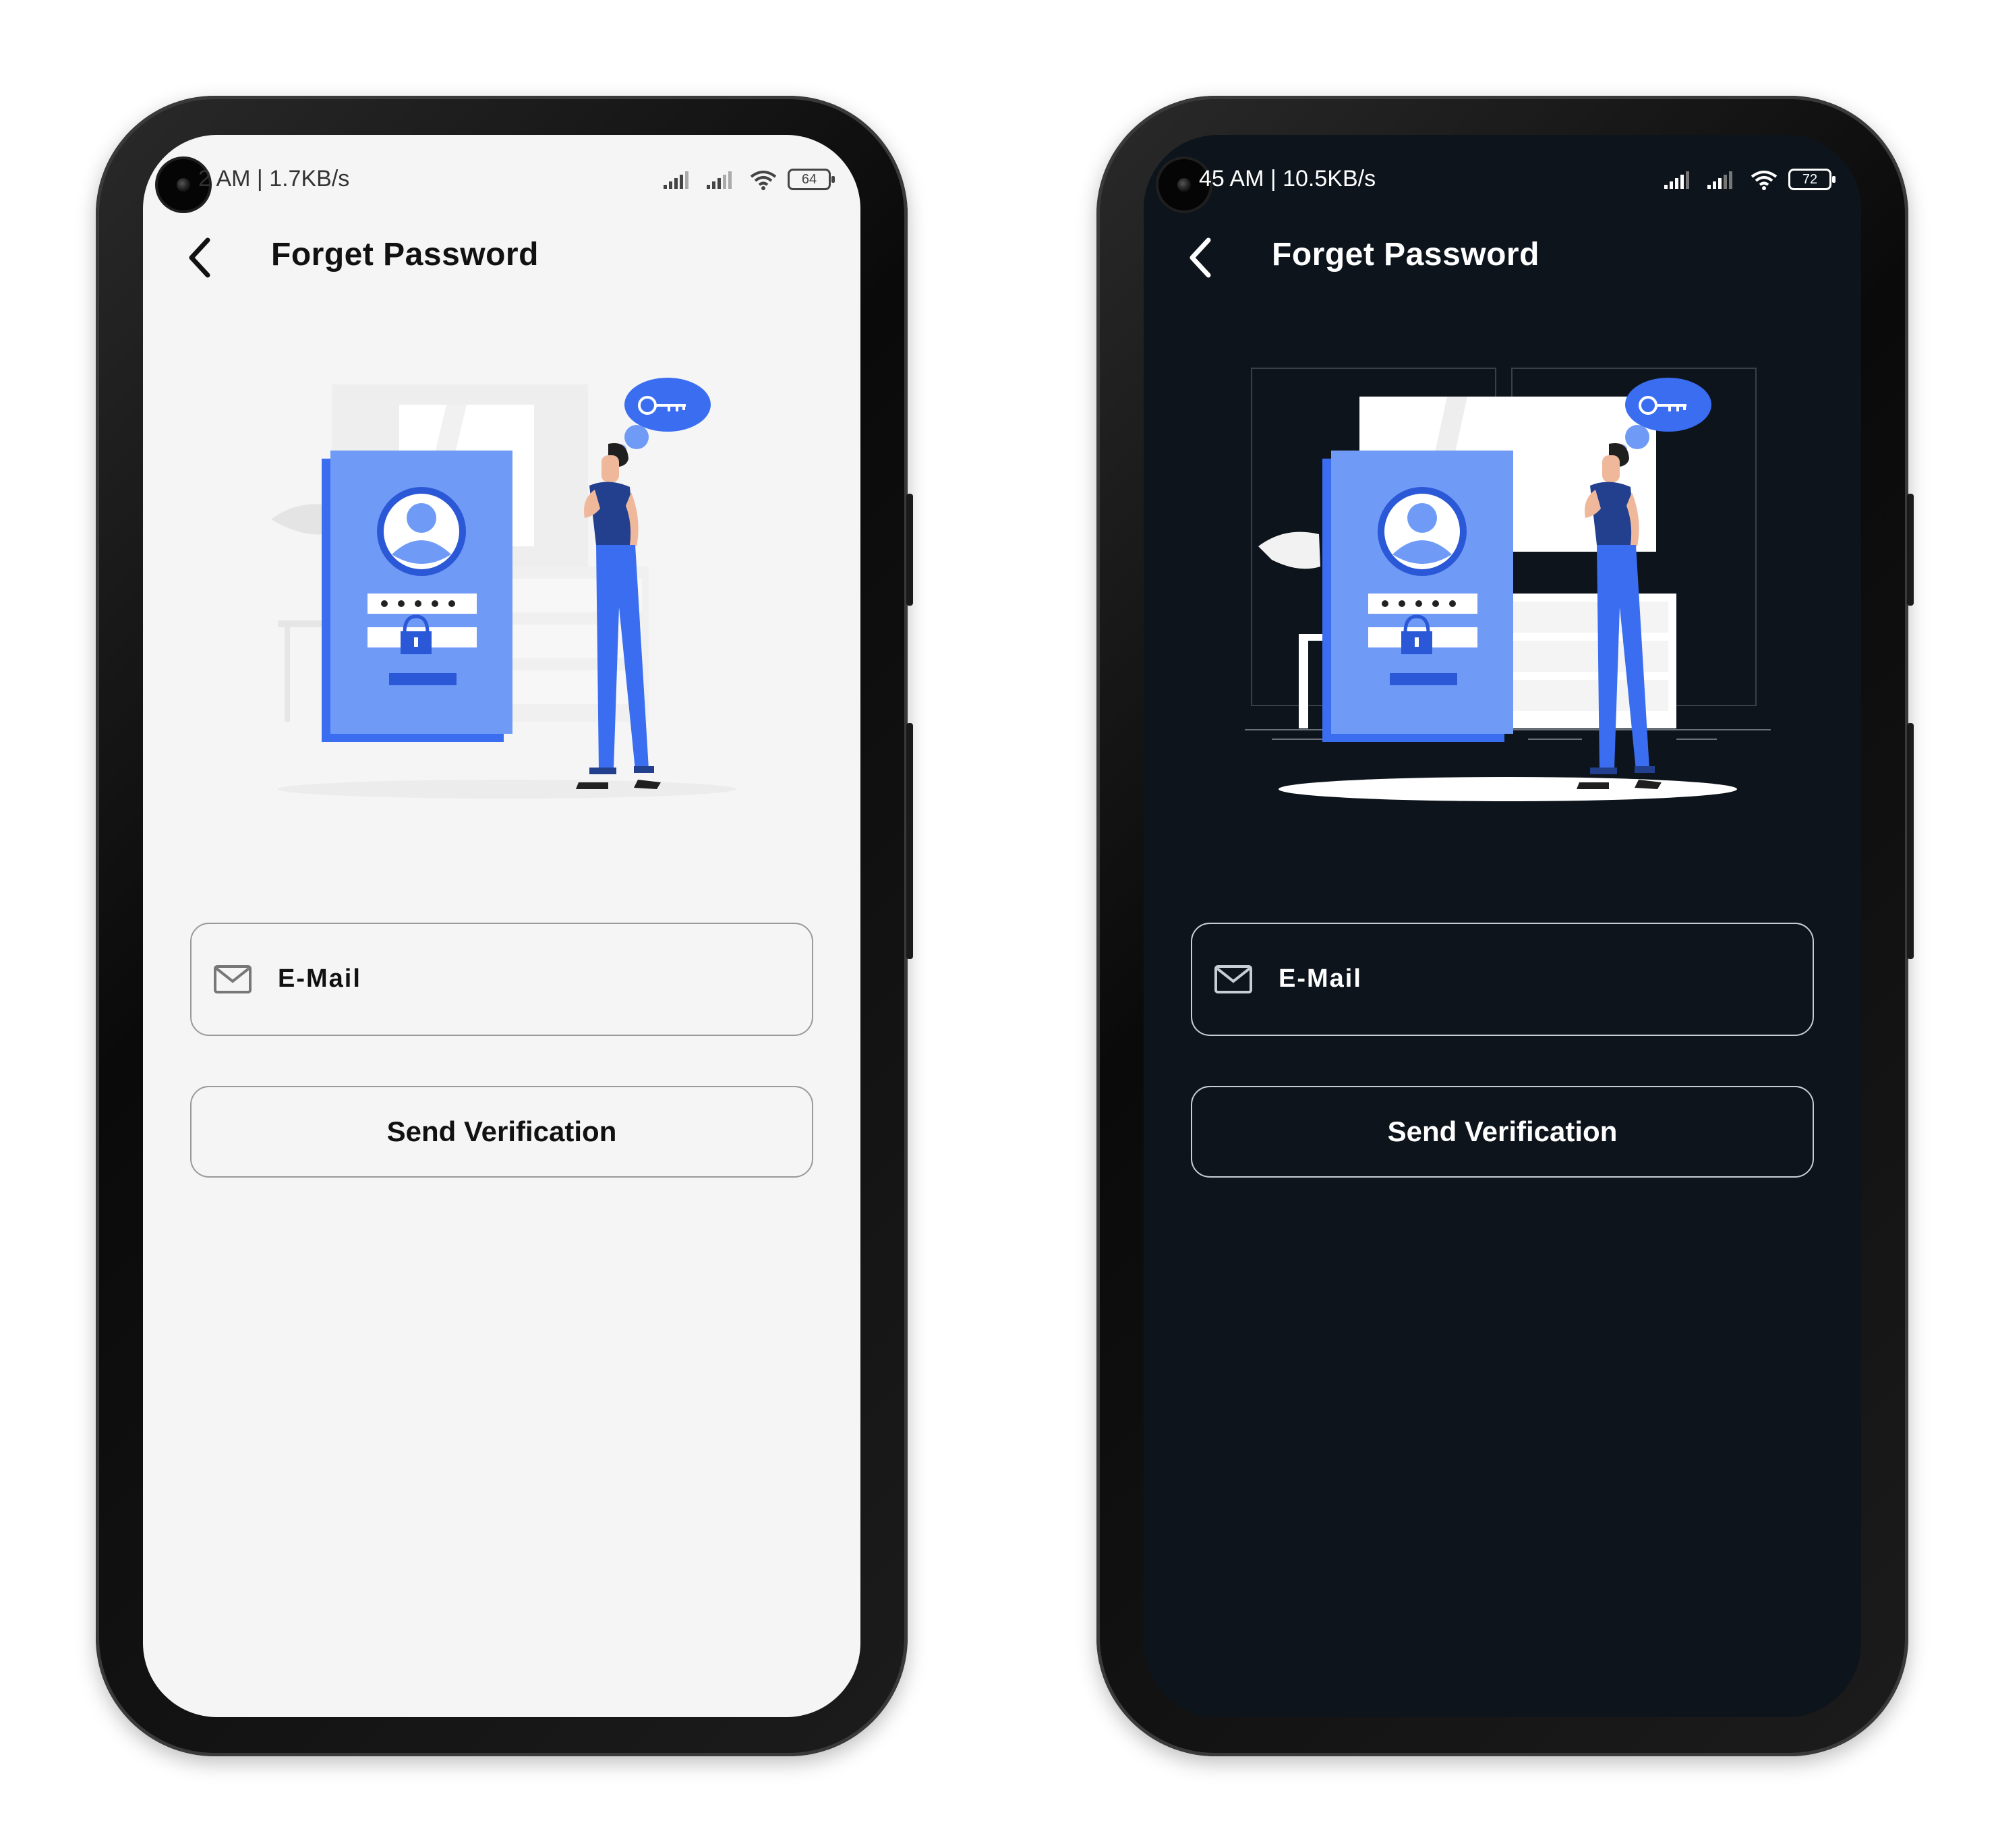  I want to click on battery-indicator: 72, so click(1812, 180).